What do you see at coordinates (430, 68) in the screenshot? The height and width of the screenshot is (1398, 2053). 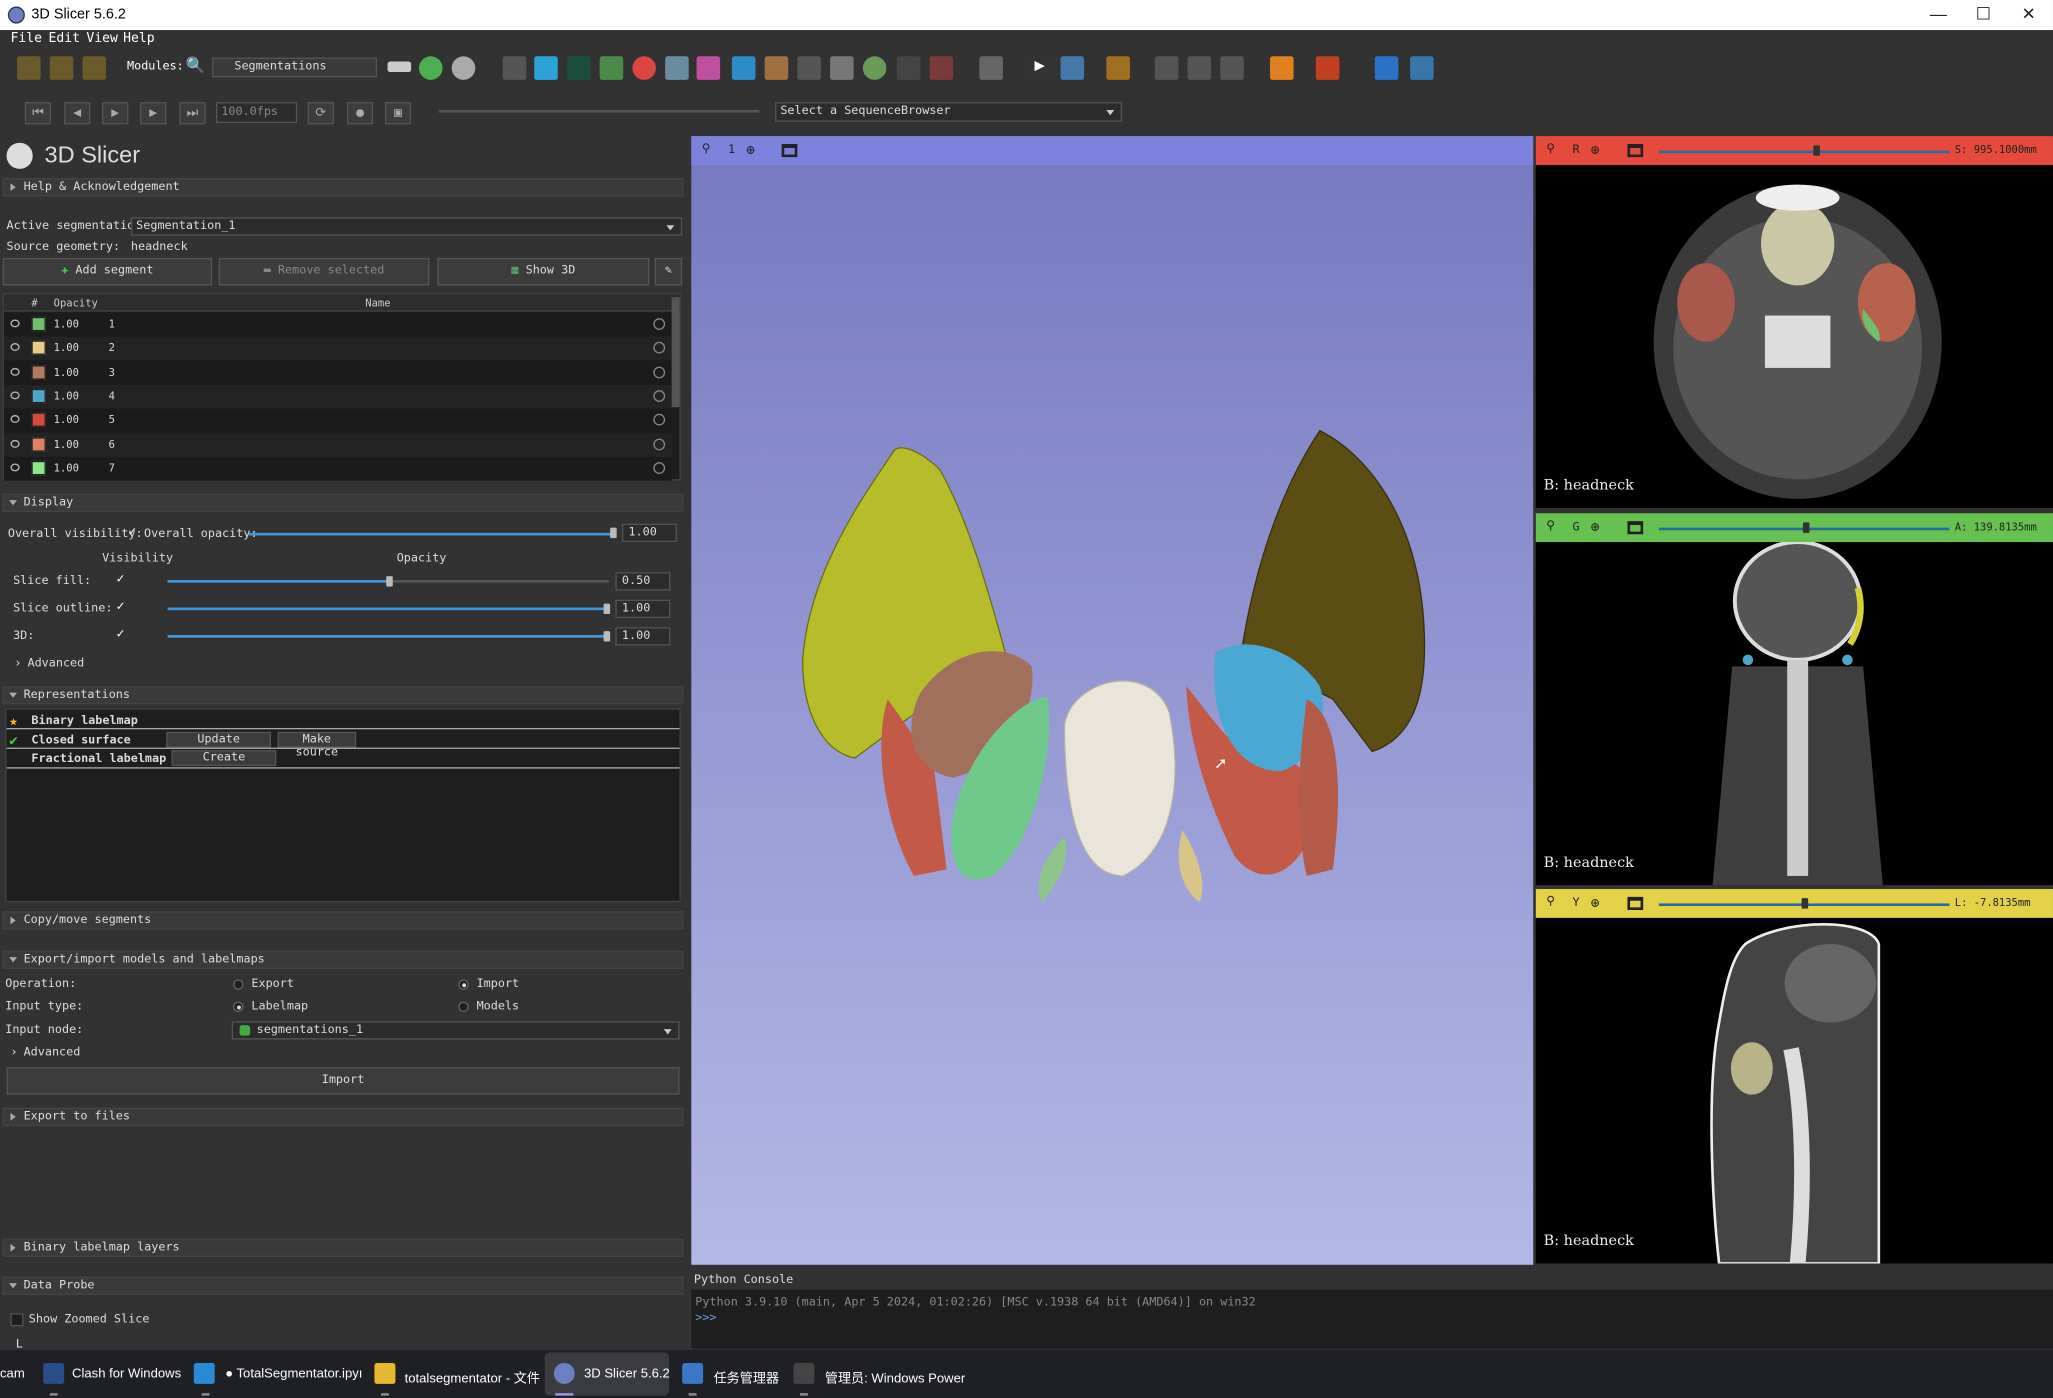 I see `back-icon` at bounding box center [430, 68].